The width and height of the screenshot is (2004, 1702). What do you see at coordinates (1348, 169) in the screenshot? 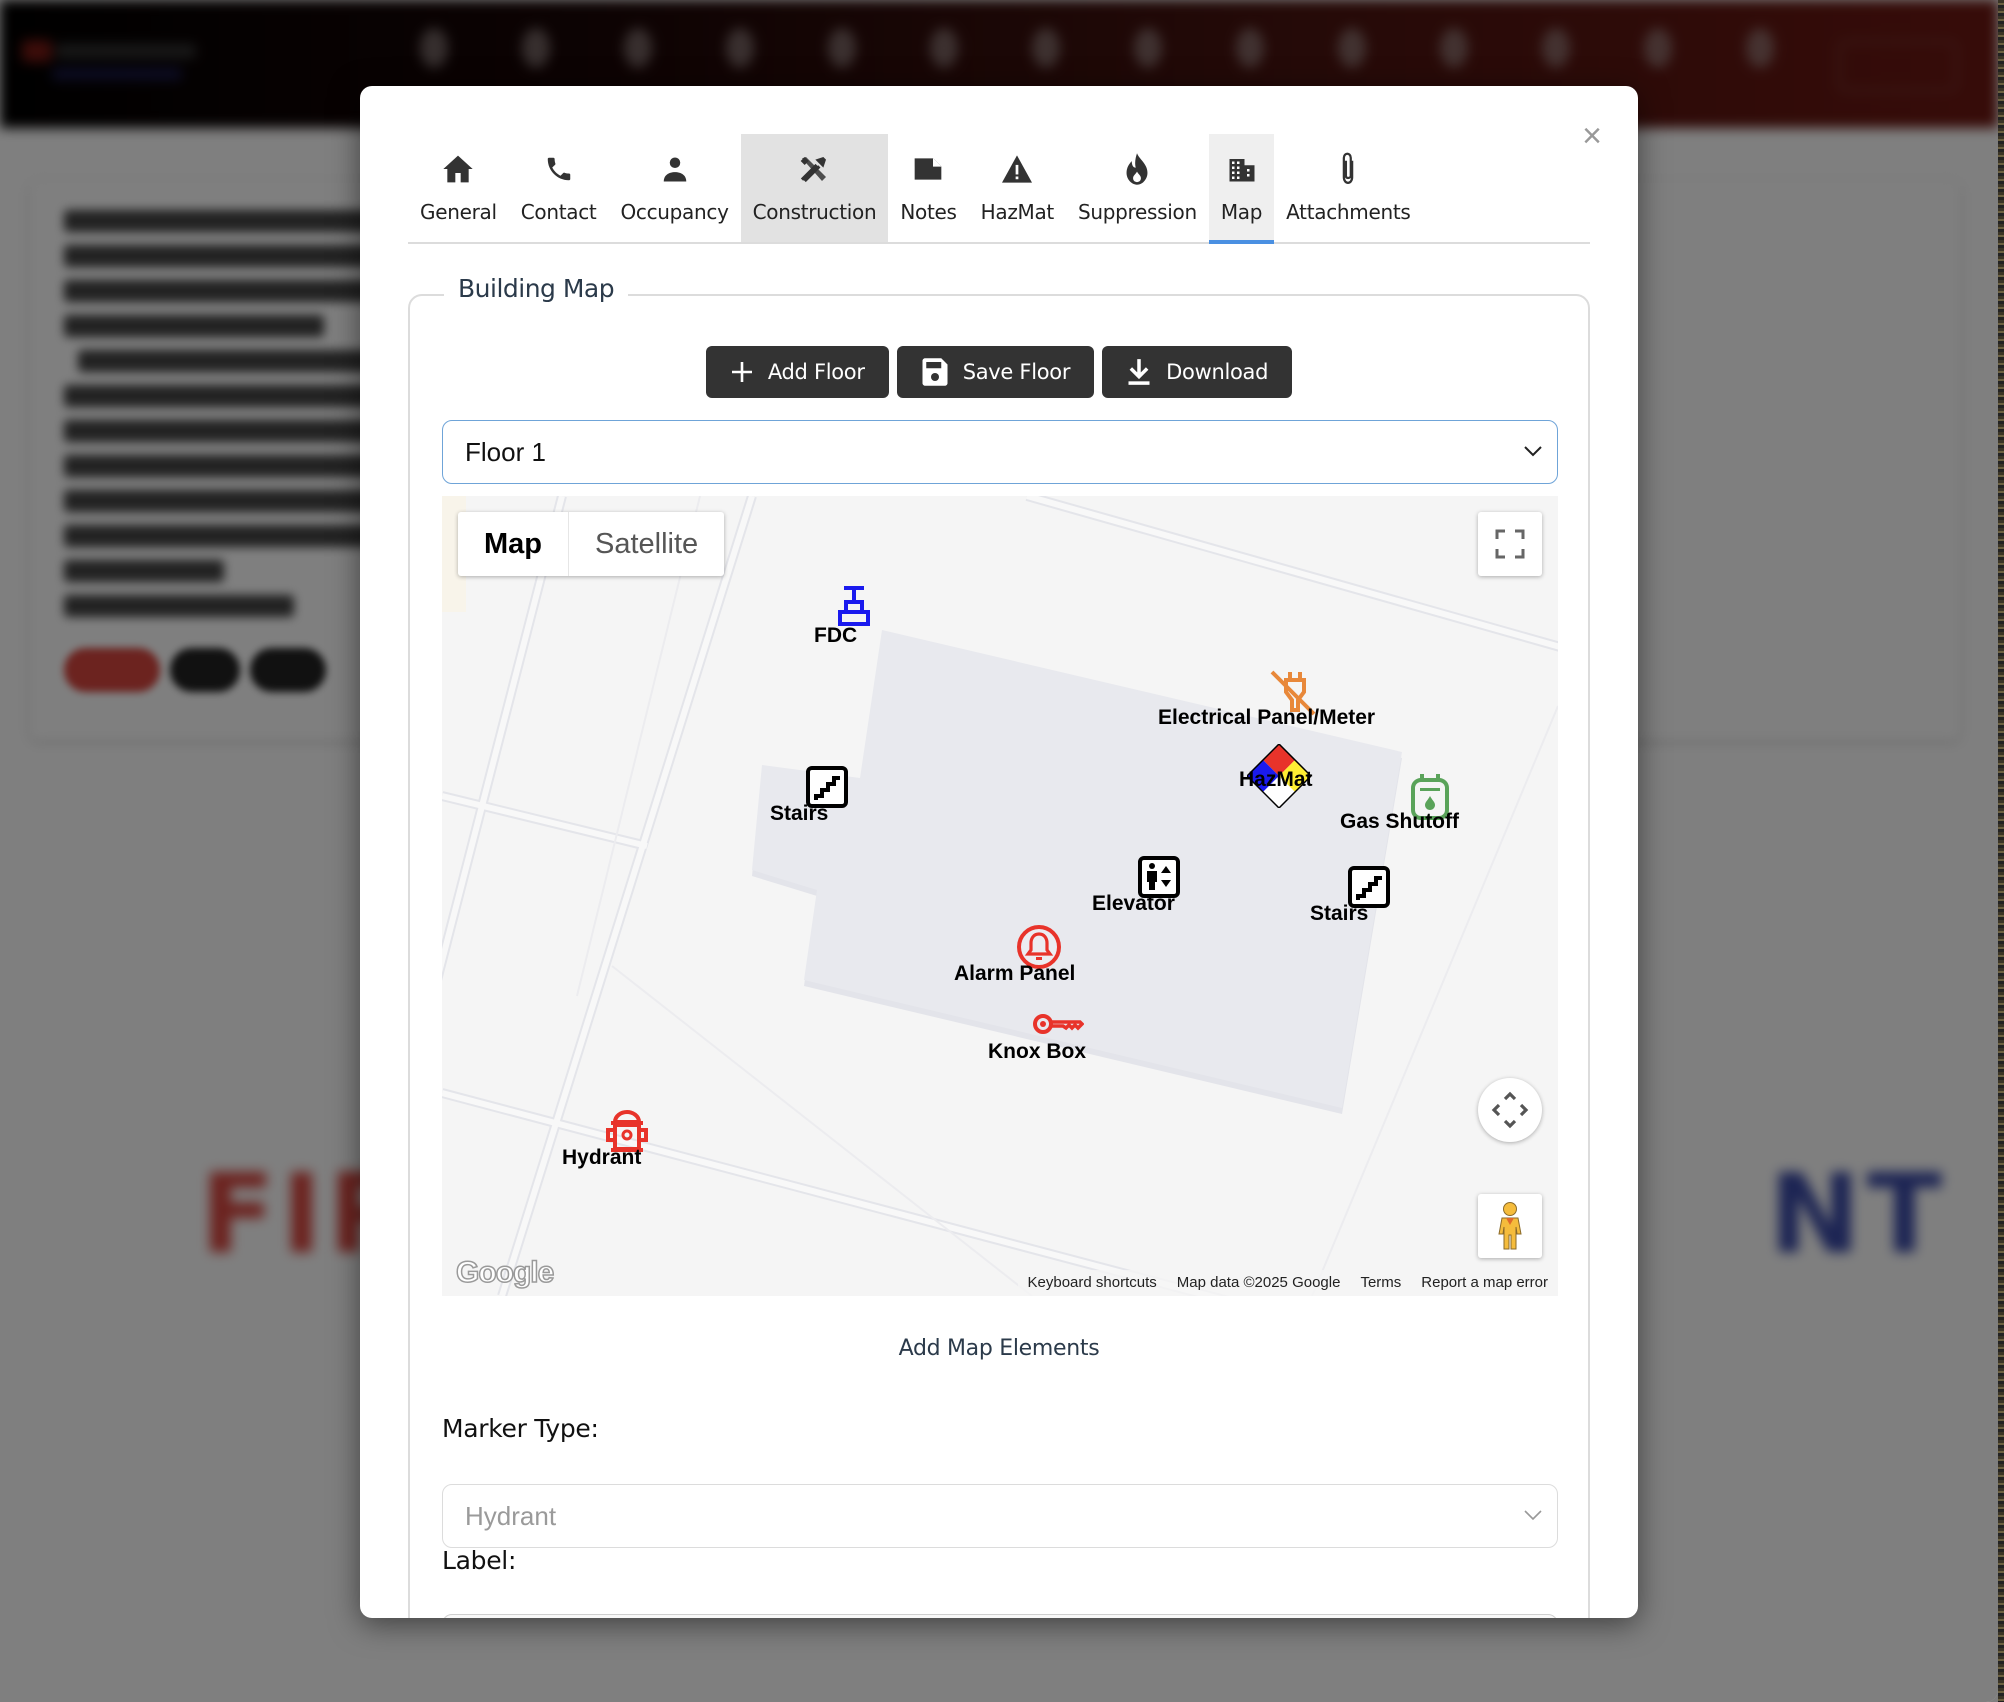
I see `paperclip-icon` at bounding box center [1348, 169].